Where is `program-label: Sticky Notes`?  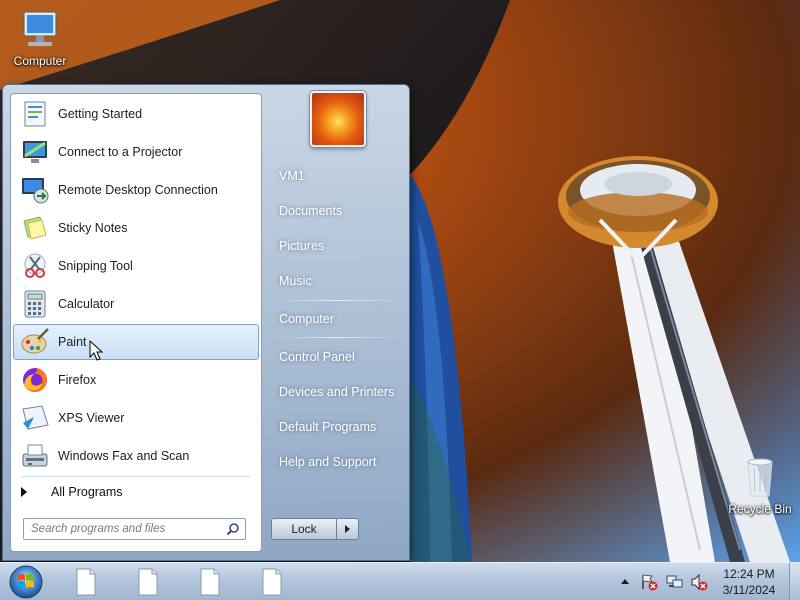 program-label: Sticky Notes is located at coordinates (93, 228).